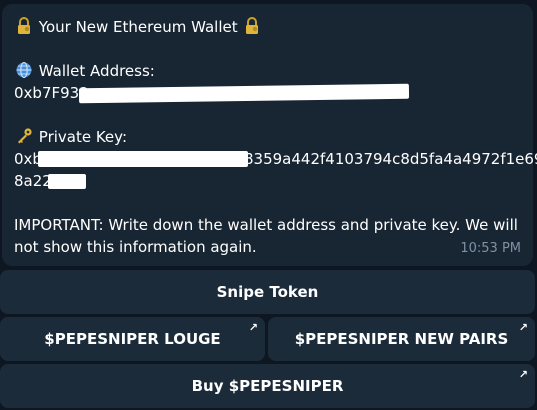 The width and height of the screenshot is (537, 410). Describe the element at coordinates (490, 248) in the screenshot. I see `message-timestamp: 10:53 PM` at that location.